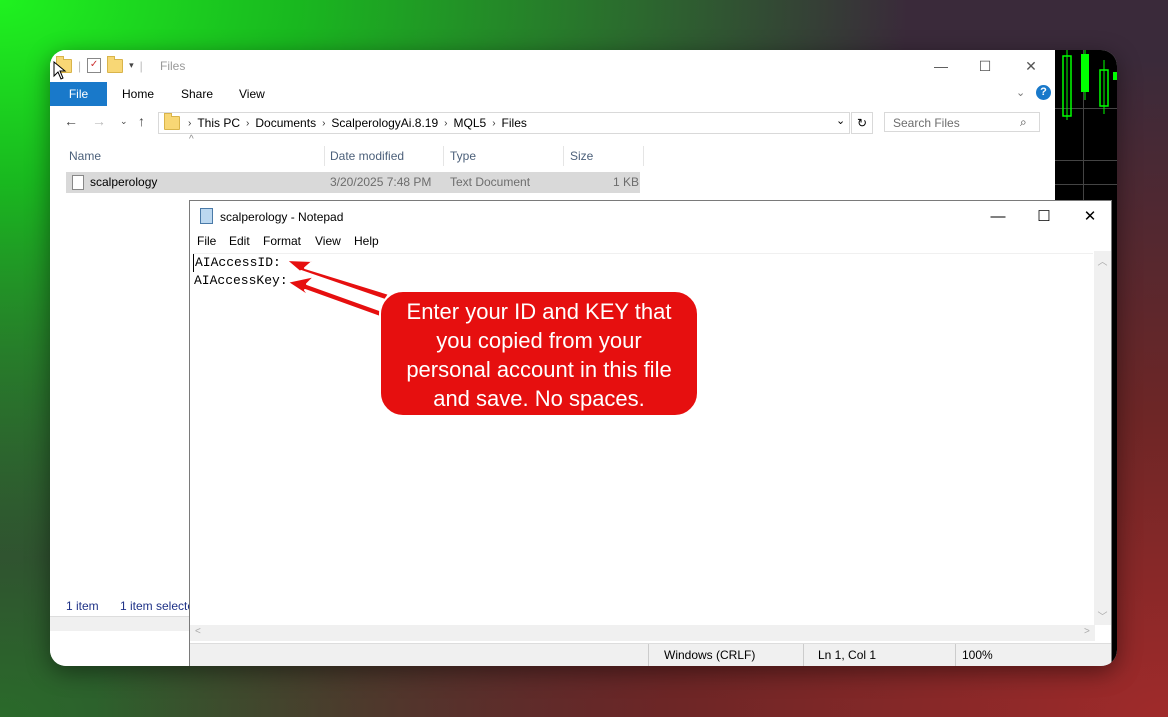 Image resolution: width=1168 pixels, height=717 pixels. What do you see at coordinates (847, 655) in the screenshot?
I see `status-cursor-position: Ln 1, Col 1` at bounding box center [847, 655].